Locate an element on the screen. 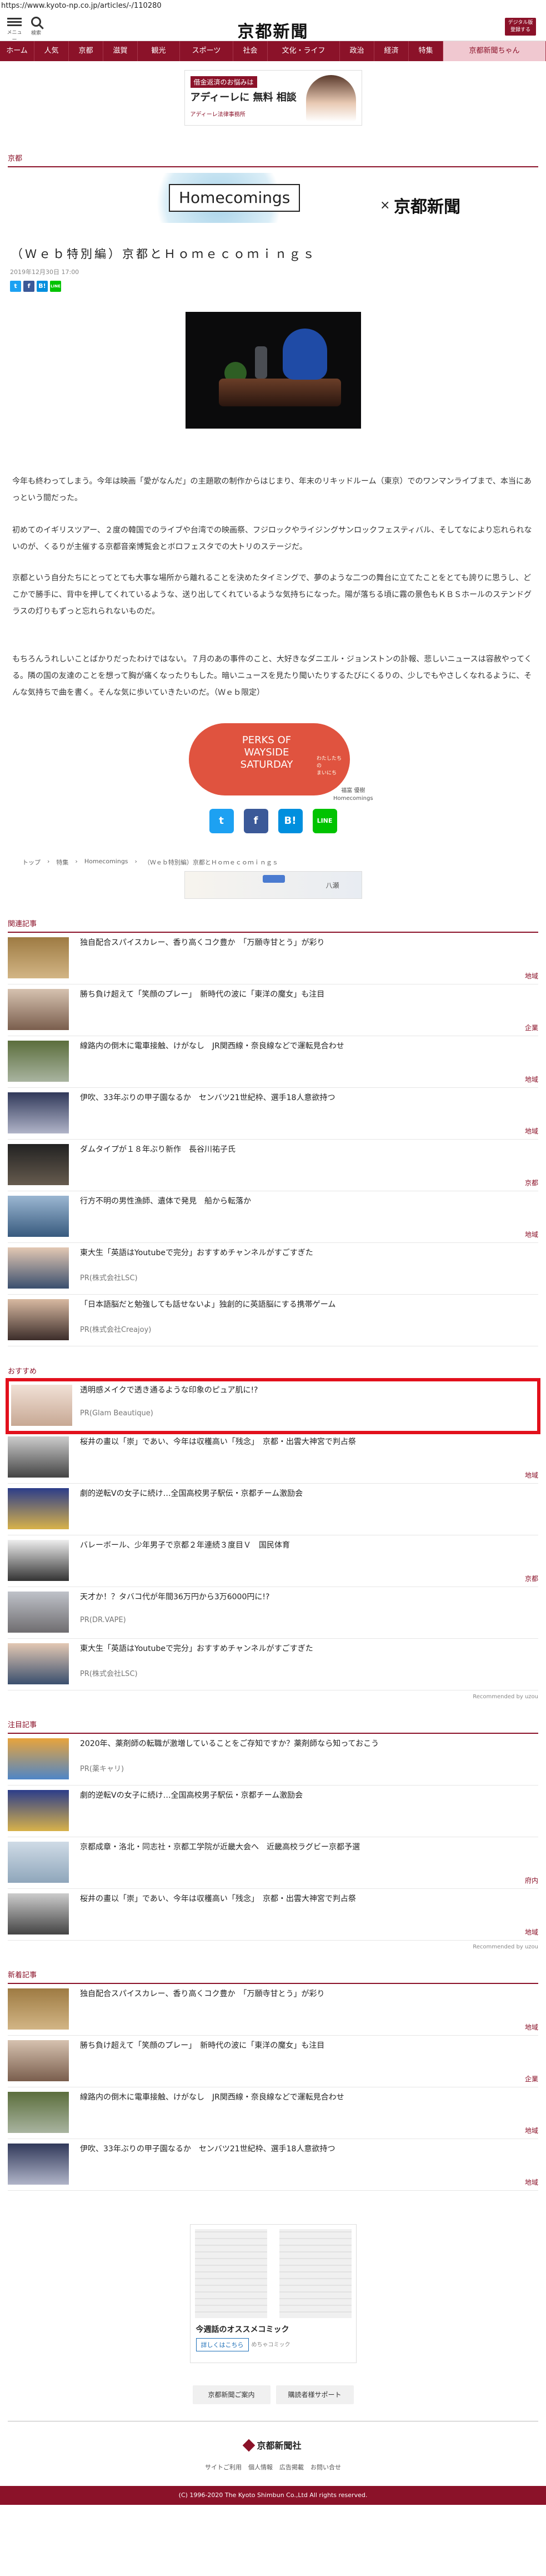 The width and height of the screenshot is (546, 2576). manga-ad-button: 詳しくはこちら is located at coordinates (223, 2345).